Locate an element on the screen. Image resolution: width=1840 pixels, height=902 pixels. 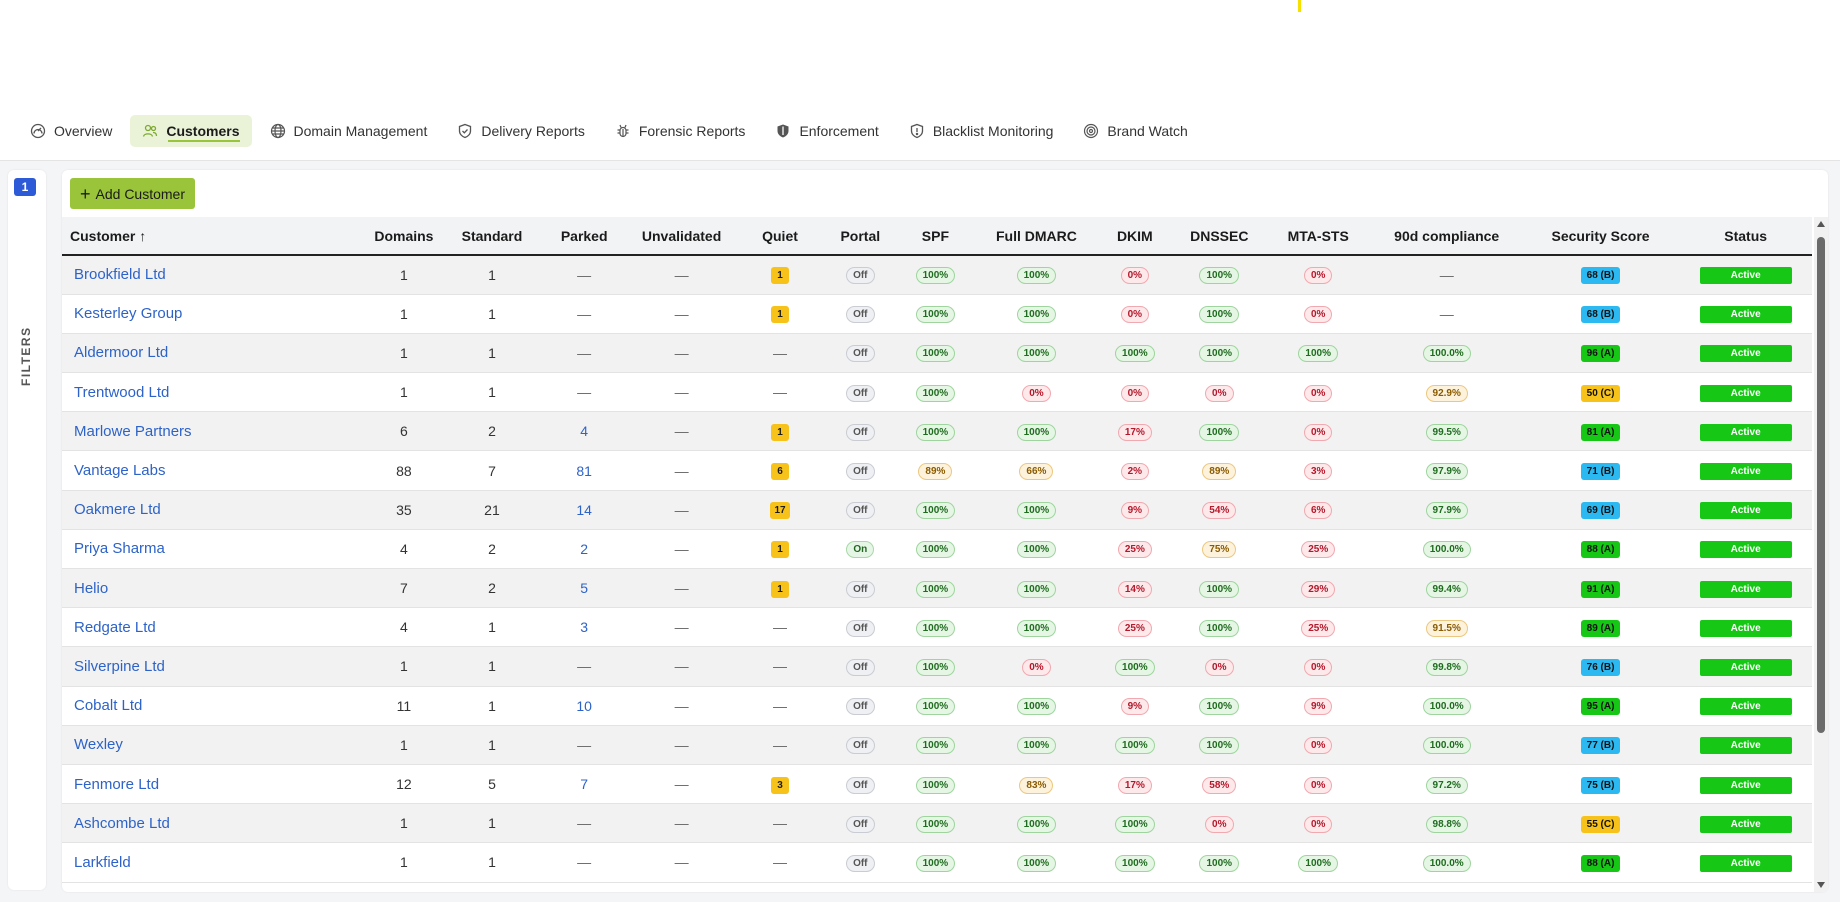
scroll-up-arrow-icon is located at coordinates (1821, 224).